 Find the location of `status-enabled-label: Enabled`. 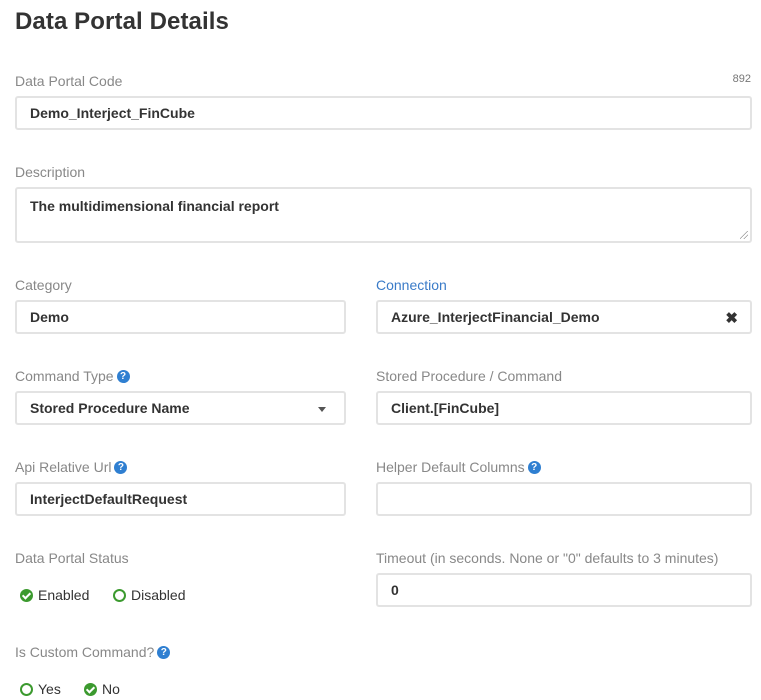

status-enabled-label: Enabled is located at coordinates (64, 595).